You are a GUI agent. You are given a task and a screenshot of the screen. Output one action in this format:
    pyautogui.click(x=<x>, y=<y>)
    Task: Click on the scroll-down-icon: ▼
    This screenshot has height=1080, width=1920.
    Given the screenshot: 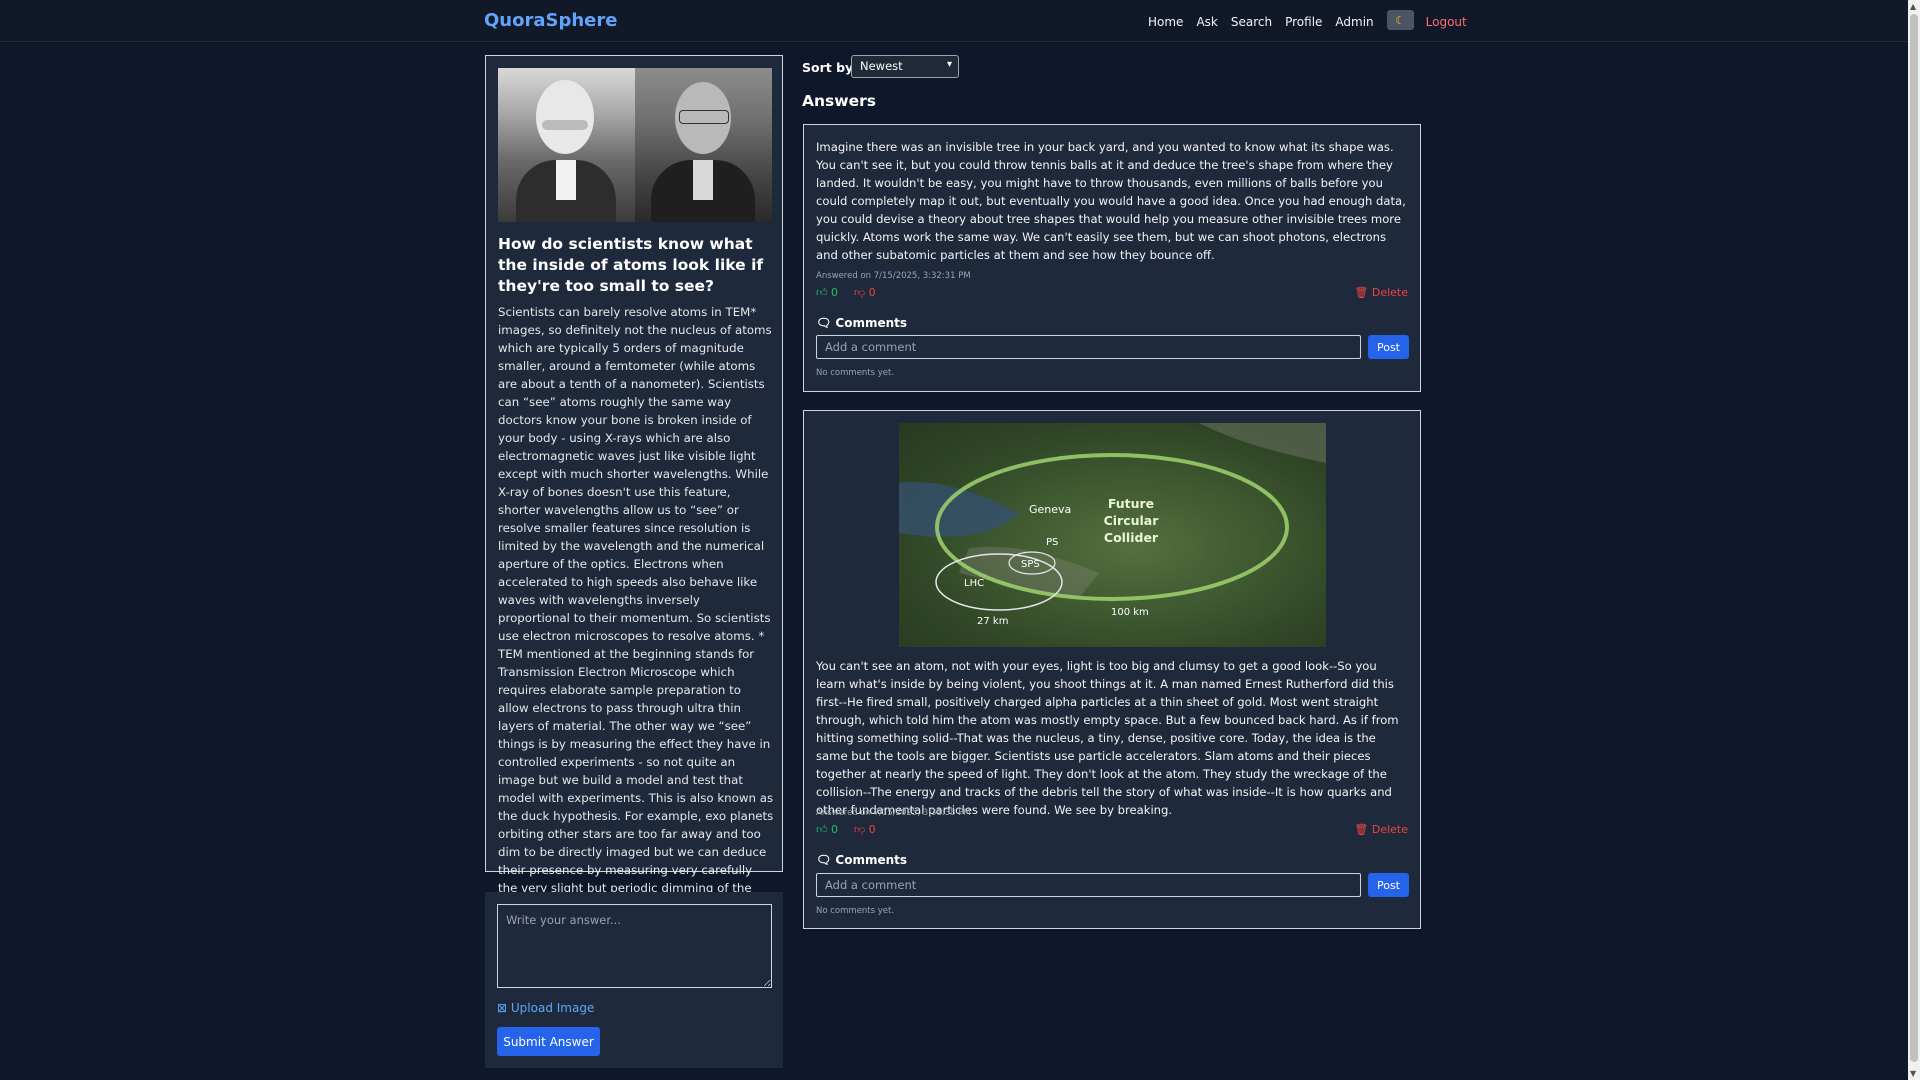 What is the action you would take?
    pyautogui.click(x=1913, y=1073)
    